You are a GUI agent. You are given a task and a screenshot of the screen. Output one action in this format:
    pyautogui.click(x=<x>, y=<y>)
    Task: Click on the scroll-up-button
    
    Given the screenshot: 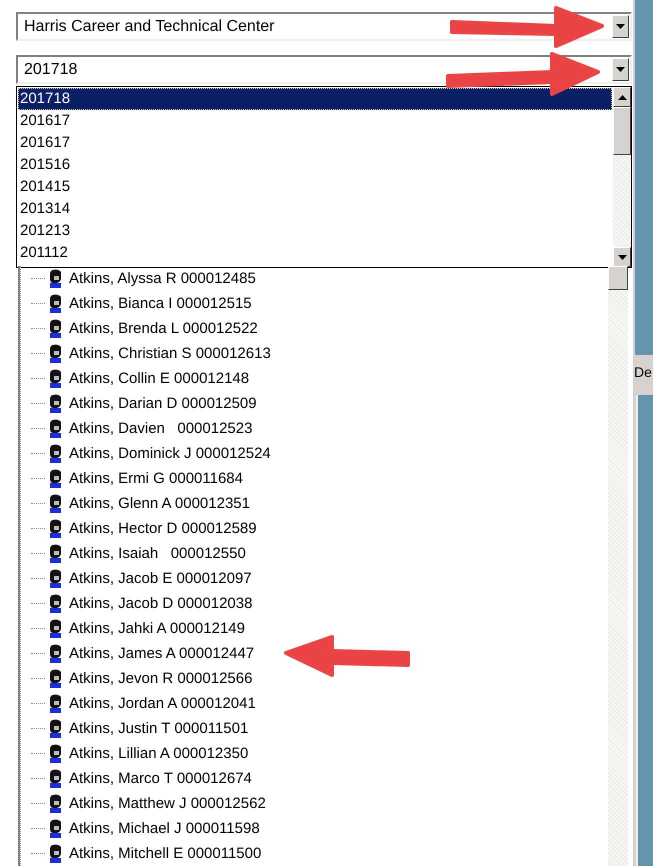 What is the action you would take?
    pyautogui.click(x=622, y=97)
    